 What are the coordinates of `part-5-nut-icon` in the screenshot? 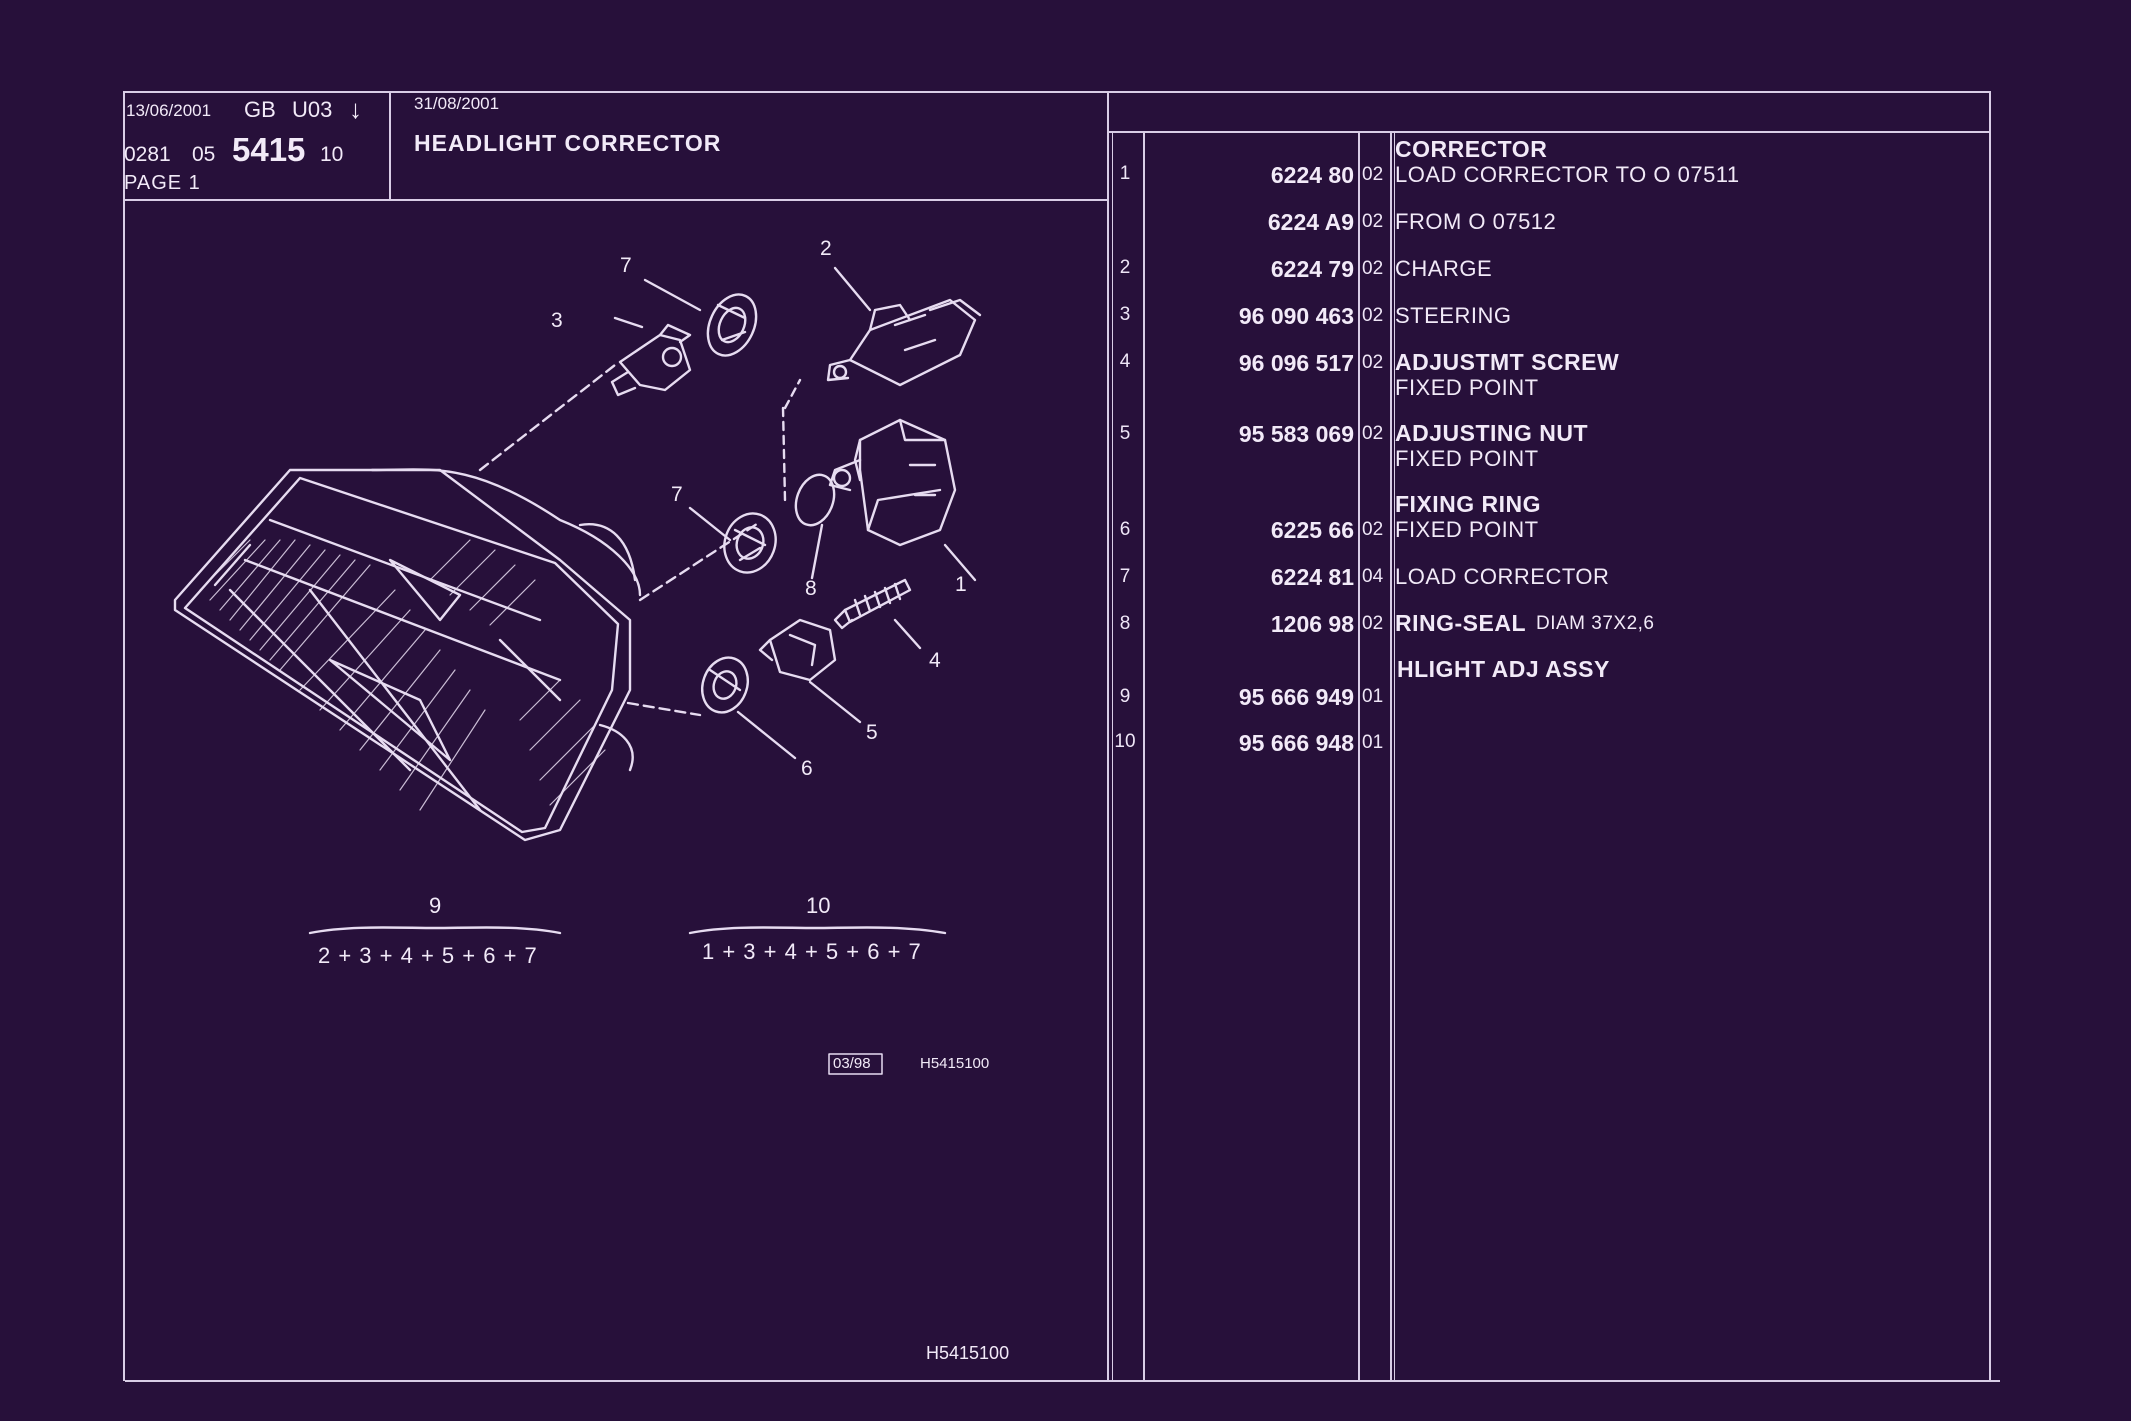 It's located at (797, 650).